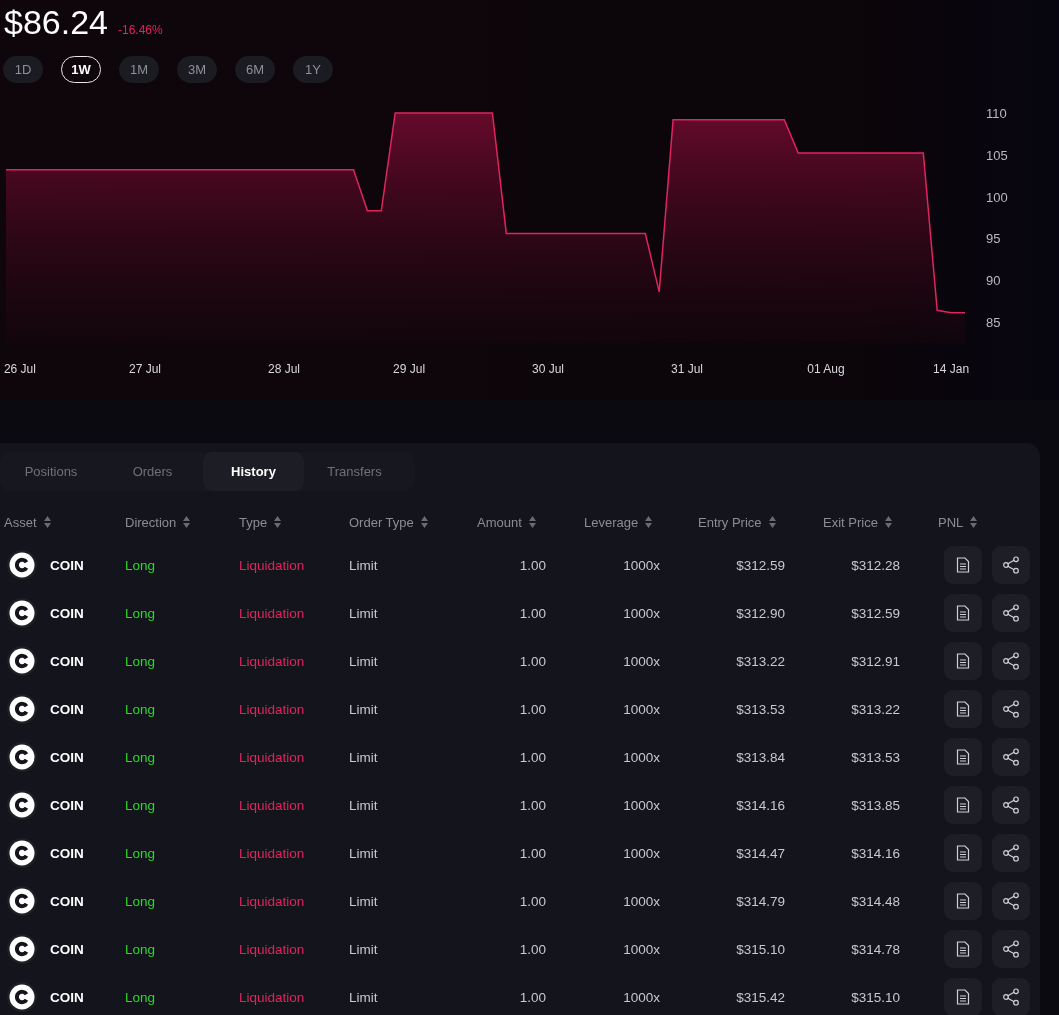 The width and height of the screenshot is (1059, 1015). I want to click on column-header: Exit Price, so click(850, 522).